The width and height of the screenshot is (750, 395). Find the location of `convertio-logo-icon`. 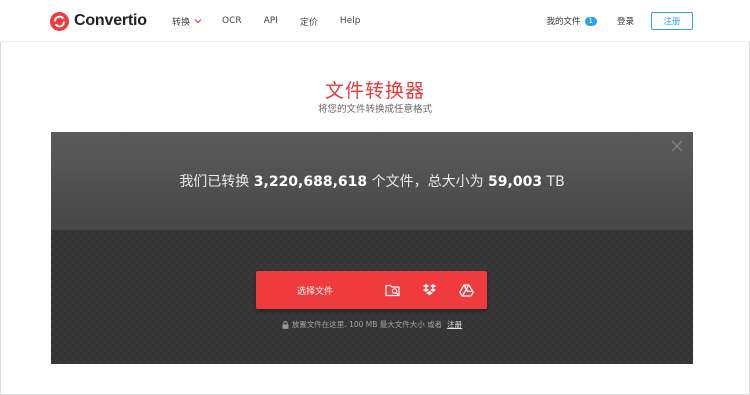

convertio-logo-icon is located at coordinates (59, 21).